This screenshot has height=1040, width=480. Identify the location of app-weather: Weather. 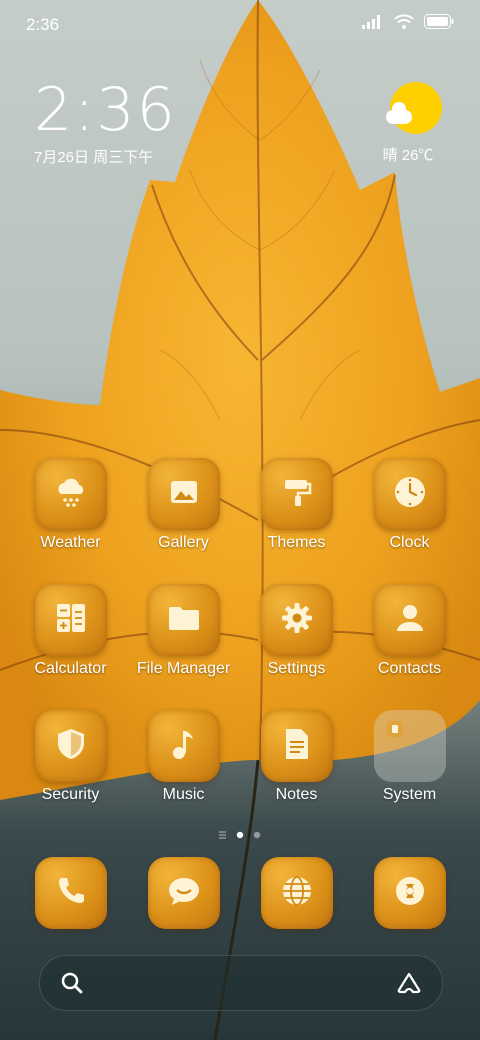
(70, 505).